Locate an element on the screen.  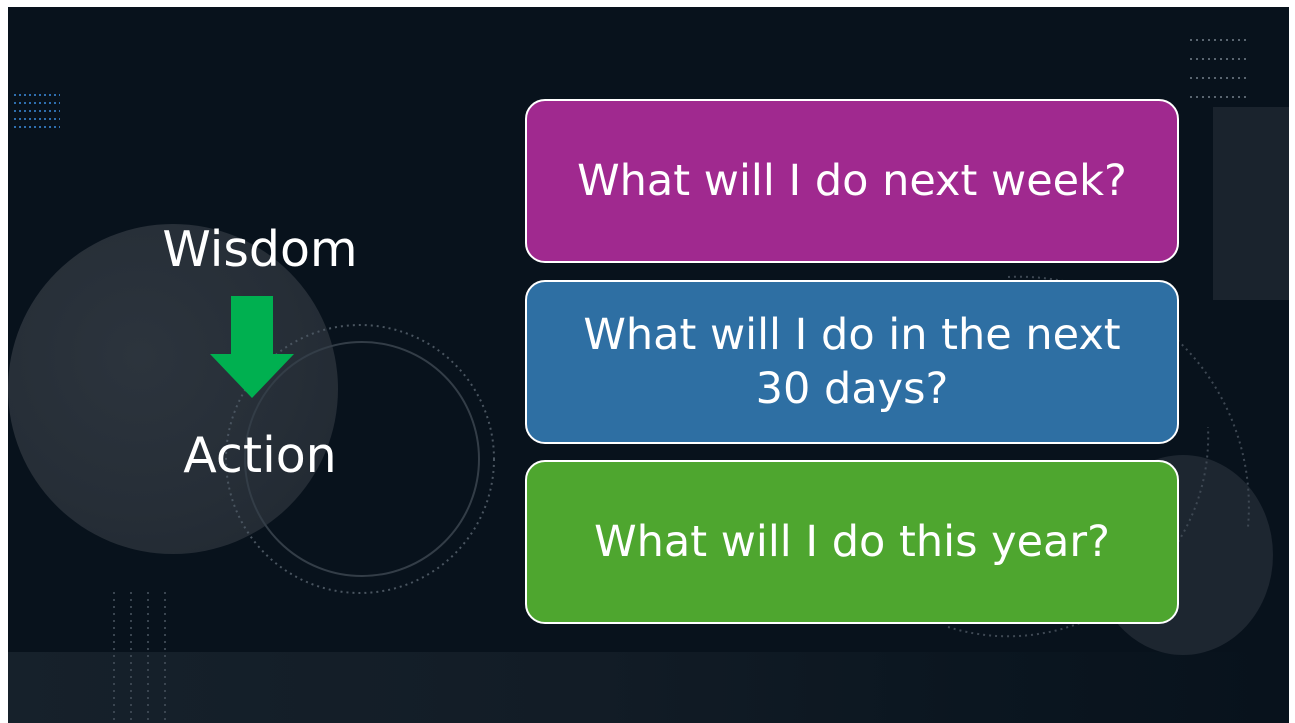
question-box-next-30-days: What will I do in the next 30 days? is located at coordinates (852, 362).